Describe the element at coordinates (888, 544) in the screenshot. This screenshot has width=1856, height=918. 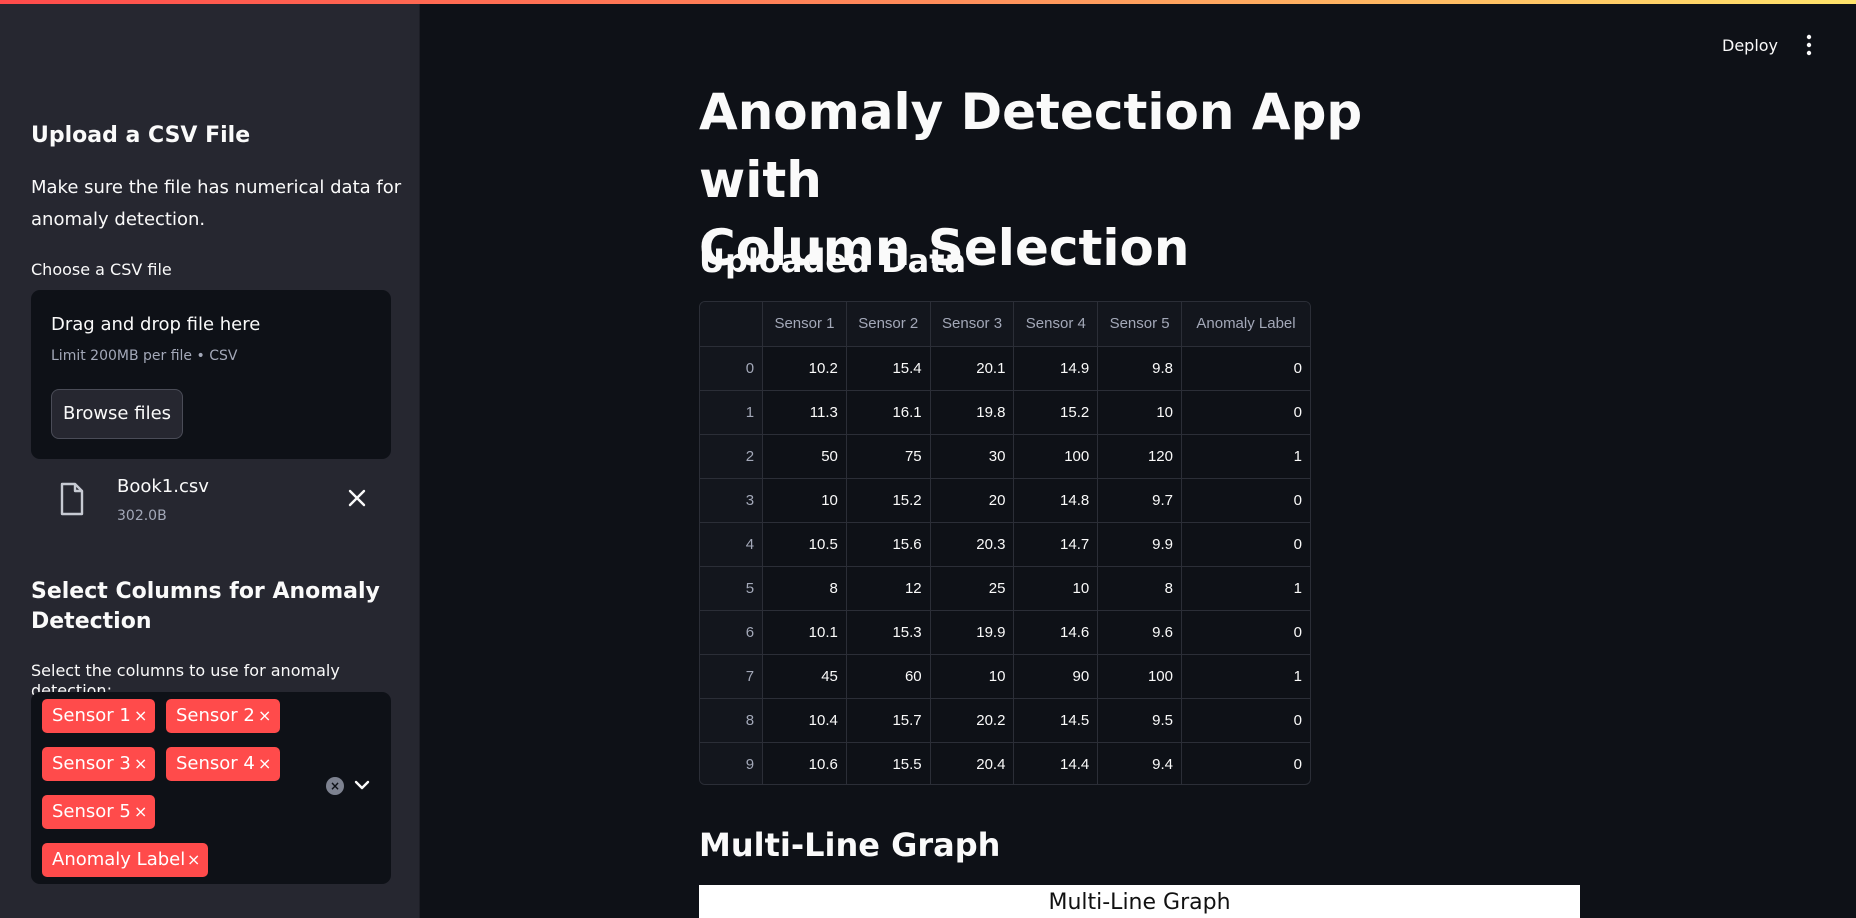
I see `table-cell: 15.6` at that location.